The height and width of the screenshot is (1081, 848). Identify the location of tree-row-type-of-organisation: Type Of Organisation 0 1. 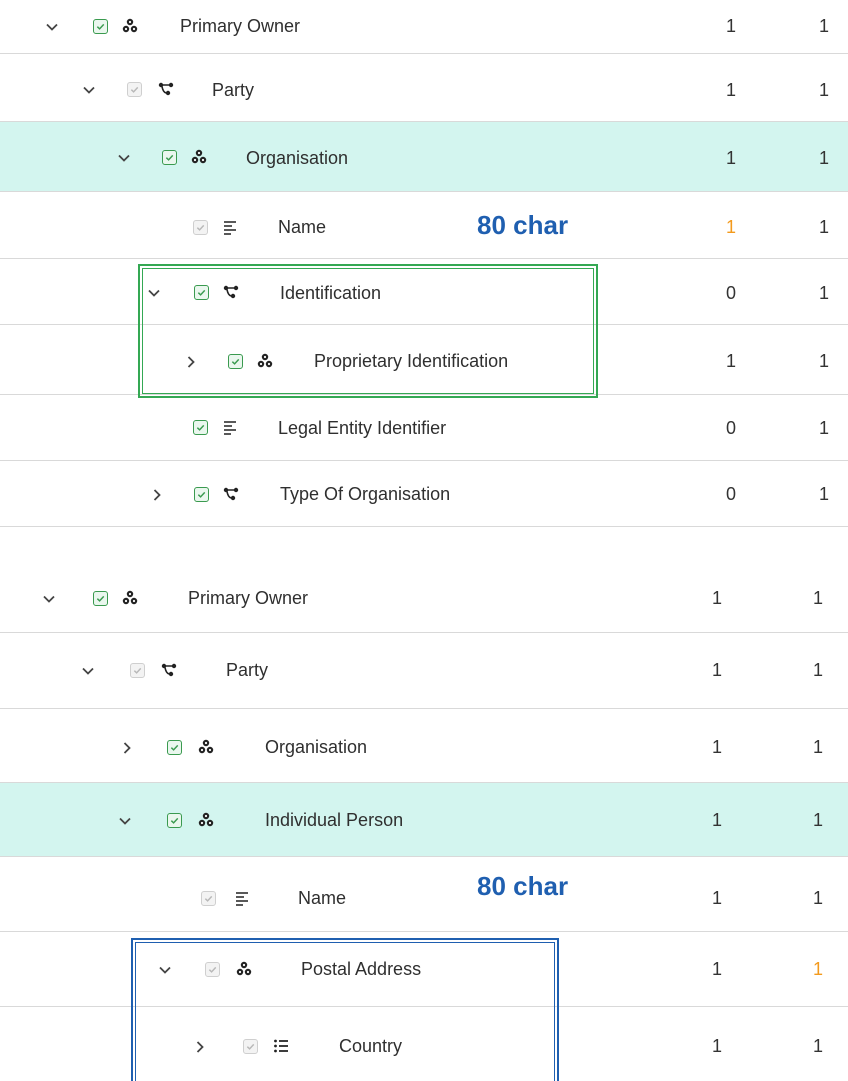
(424, 494).